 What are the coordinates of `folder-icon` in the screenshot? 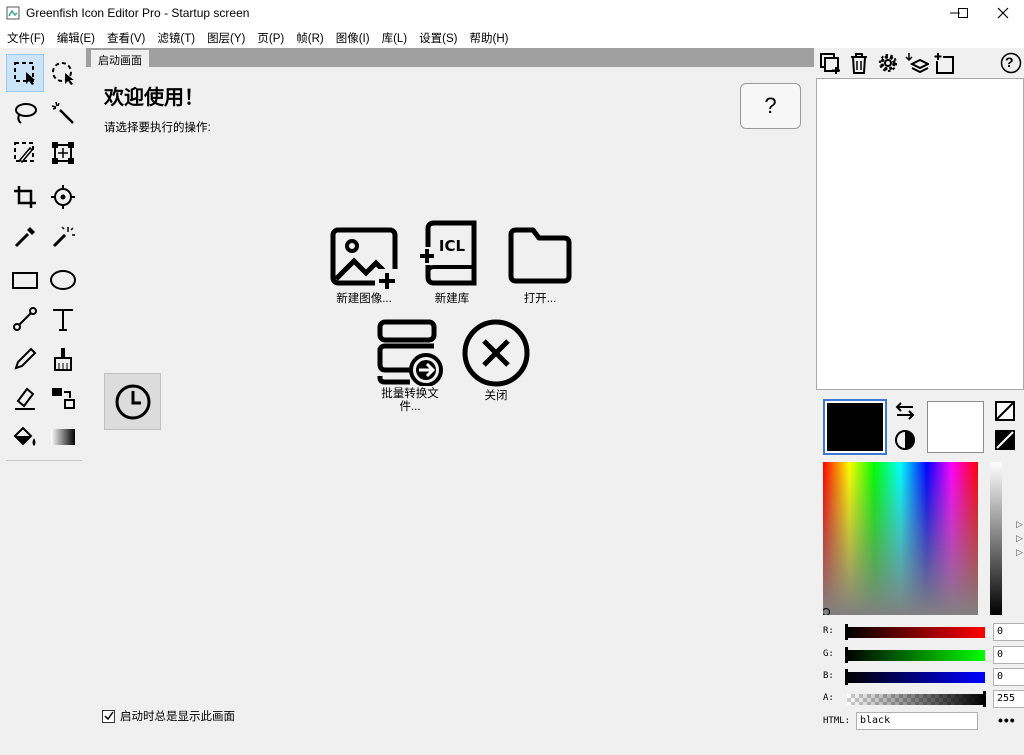 It's located at (540, 255).